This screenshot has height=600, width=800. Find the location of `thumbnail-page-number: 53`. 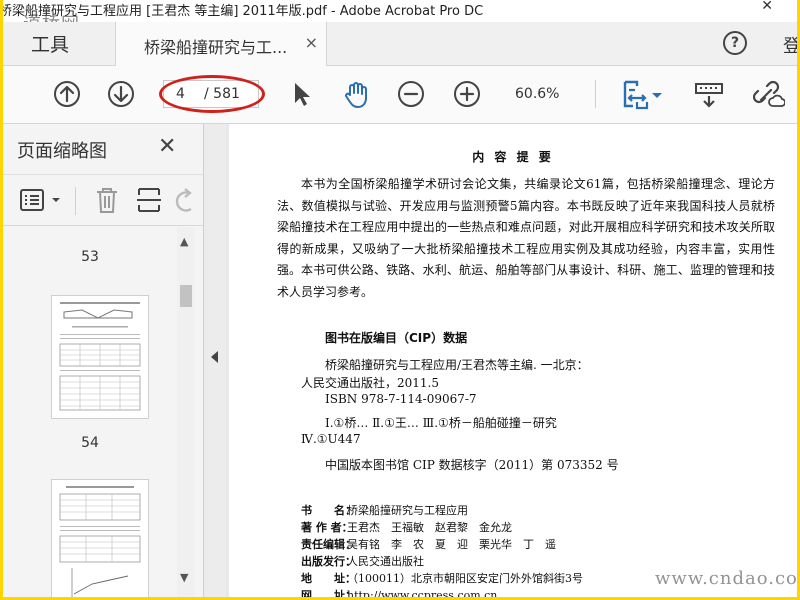

thumbnail-page-number: 53 is located at coordinates (90, 257).